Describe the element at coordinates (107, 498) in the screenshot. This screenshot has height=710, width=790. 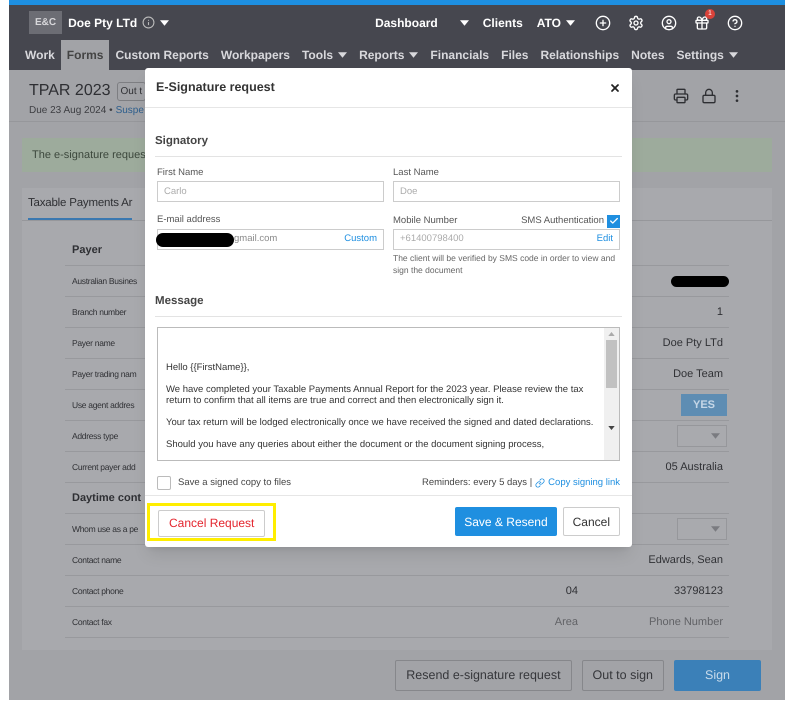
I see `section-heading: Daytime cont` at that location.